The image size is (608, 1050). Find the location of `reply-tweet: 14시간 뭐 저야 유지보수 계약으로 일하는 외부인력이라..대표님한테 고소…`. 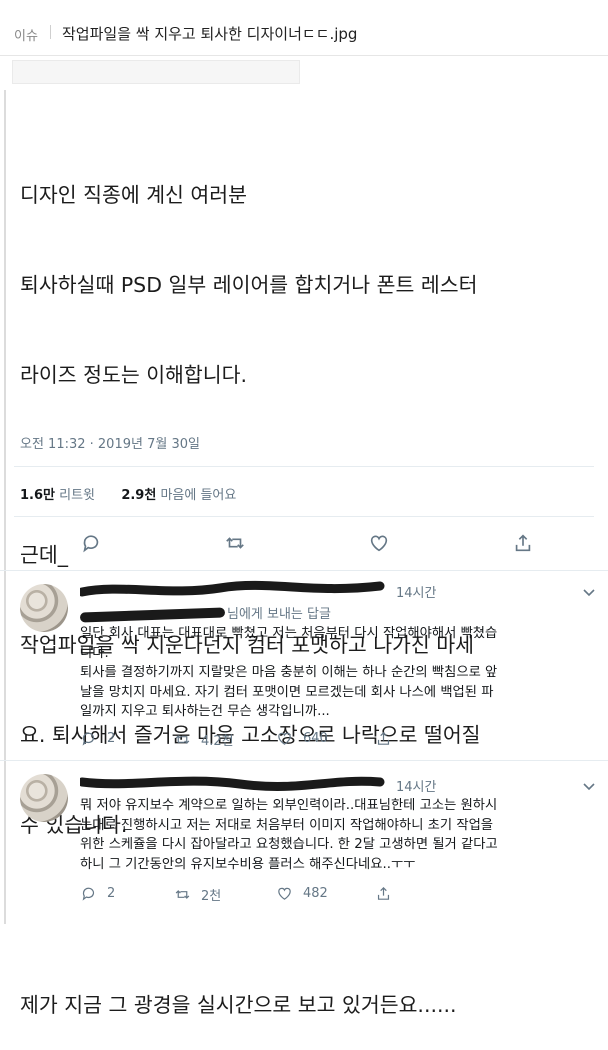

reply-tweet: 14시간 뭐 저야 유지보수 계약으로 일하는 외부인력이라..대표님한테 고소… is located at coordinates (304, 847).